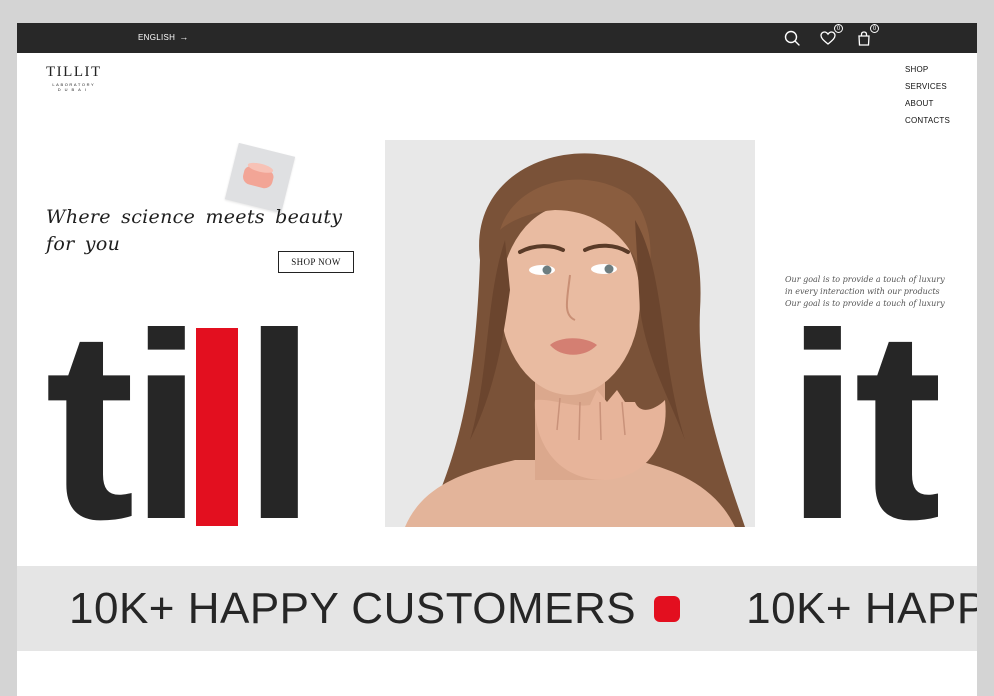  What do you see at coordinates (216, 427) in the screenshot?
I see `wordmark-red-bar` at bounding box center [216, 427].